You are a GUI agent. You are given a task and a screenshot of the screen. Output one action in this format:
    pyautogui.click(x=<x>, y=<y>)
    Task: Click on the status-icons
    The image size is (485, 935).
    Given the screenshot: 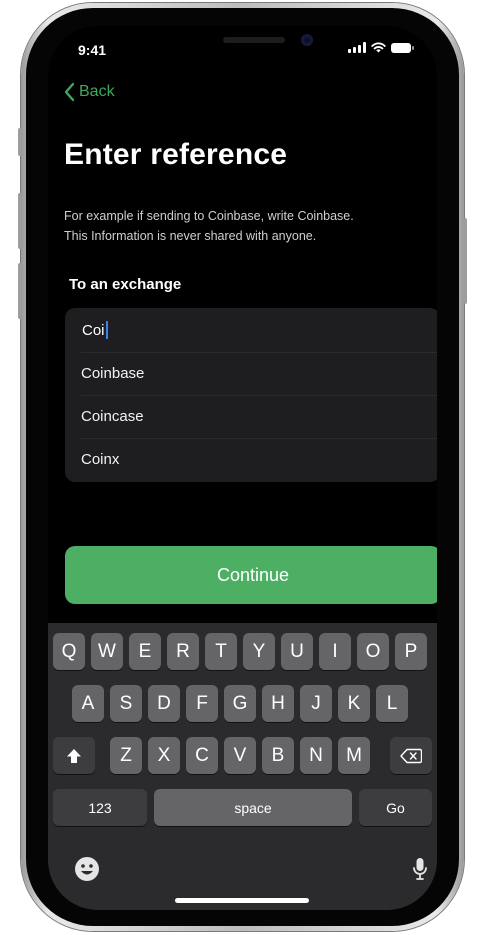 What is the action you would take?
    pyautogui.click(x=381, y=47)
    